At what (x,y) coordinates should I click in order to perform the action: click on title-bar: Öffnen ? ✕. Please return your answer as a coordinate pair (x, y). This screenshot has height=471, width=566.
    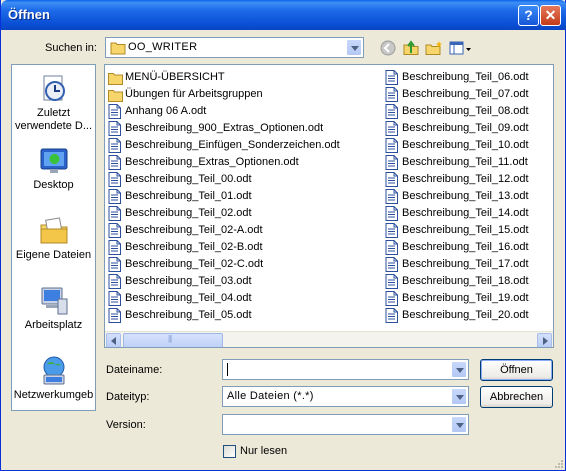
    Looking at the image, I should click on (283, 15).